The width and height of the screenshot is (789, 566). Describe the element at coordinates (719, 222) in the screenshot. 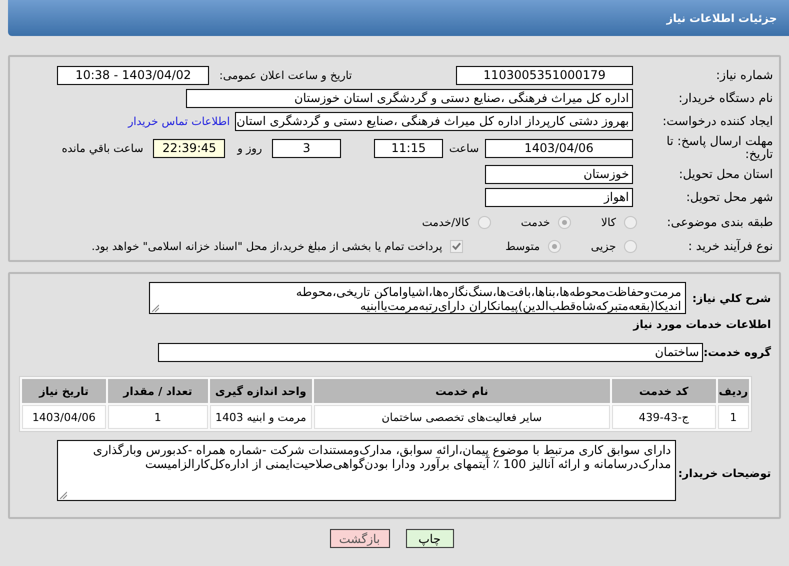

I see `field-label: طبقه بندی موضوعی:` at that location.